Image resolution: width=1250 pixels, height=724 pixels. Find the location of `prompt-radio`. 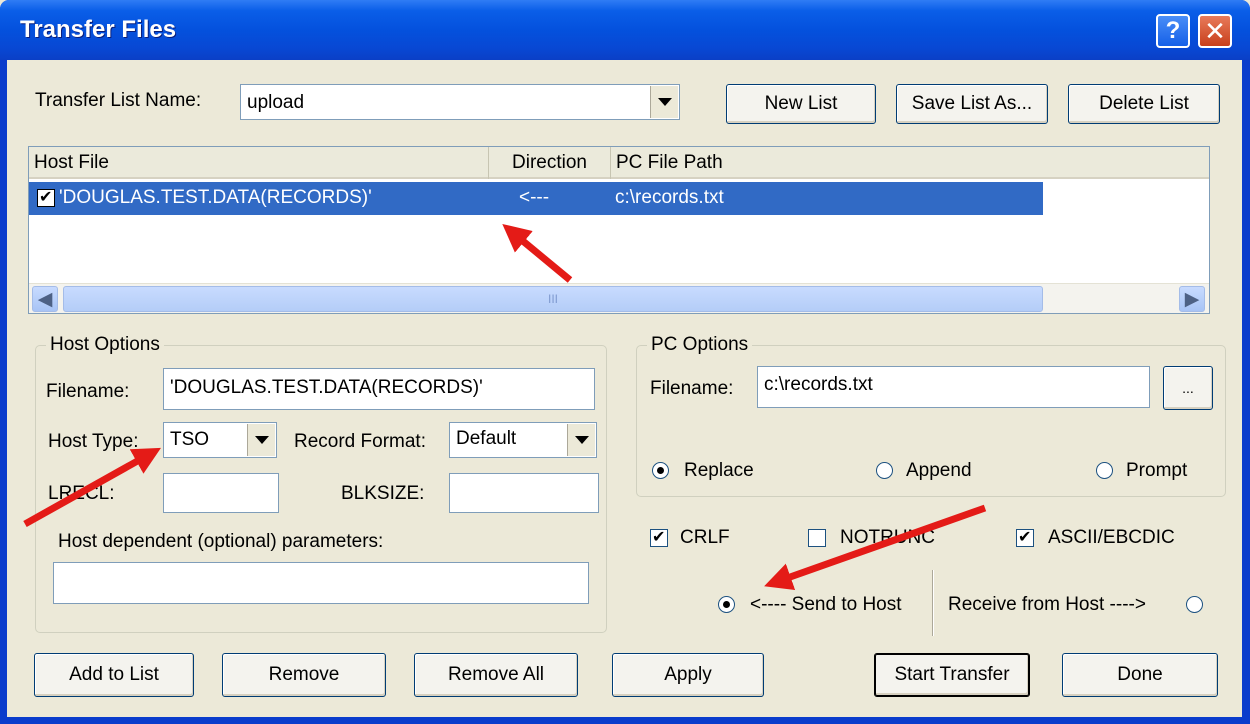

prompt-radio is located at coordinates (1104, 470).